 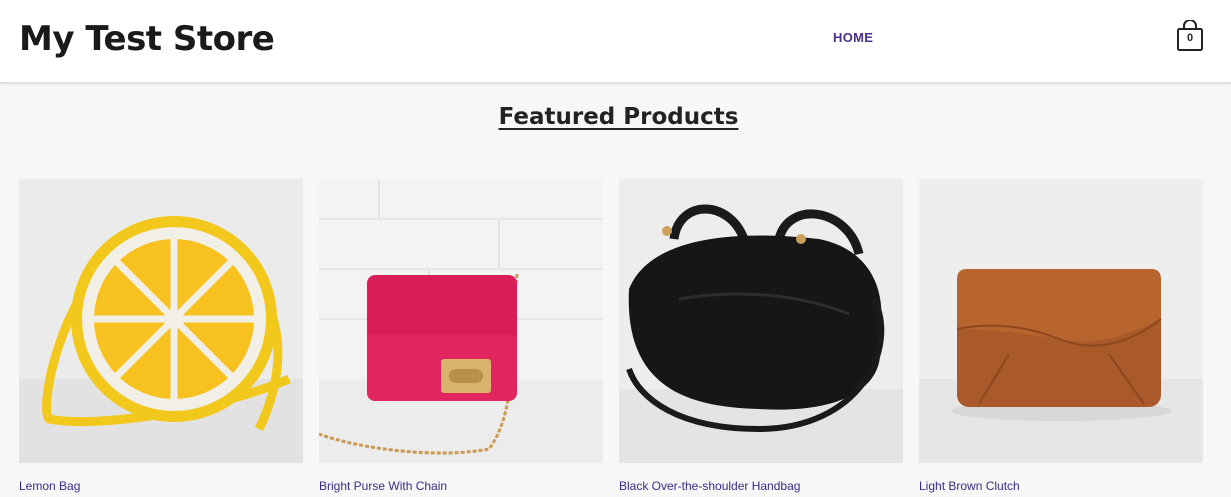 What do you see at coordinates (147, 39) in the screenshot?
I see `store-logo: My Test Store` at bounding box center [147, 39].